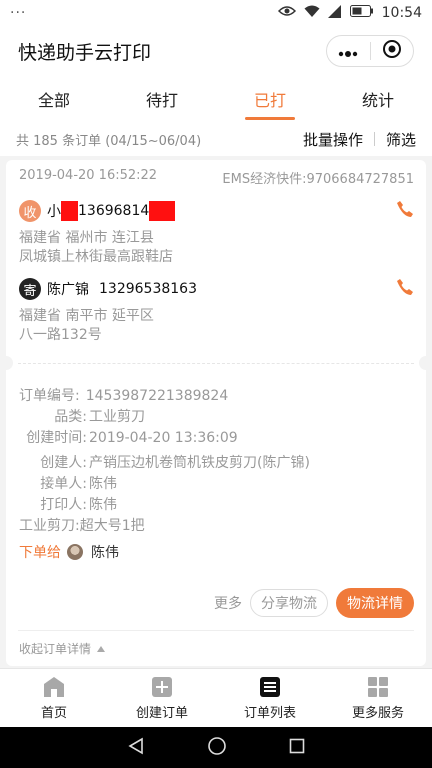 This screenshot has height=768, width=432. Describe the element at coordinates (75, 552) in the screenshot. I see `avatar` at that location.